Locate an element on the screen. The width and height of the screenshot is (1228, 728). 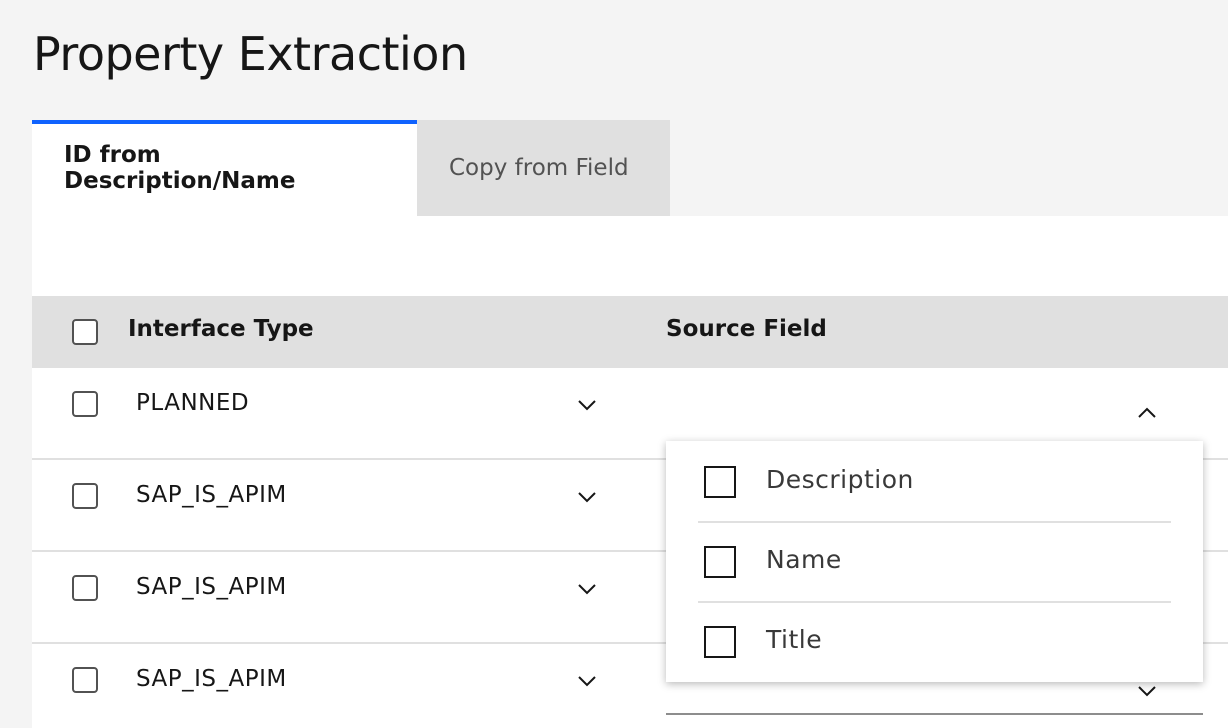
chevron-up-icon is located at coordinates (1147, 413).